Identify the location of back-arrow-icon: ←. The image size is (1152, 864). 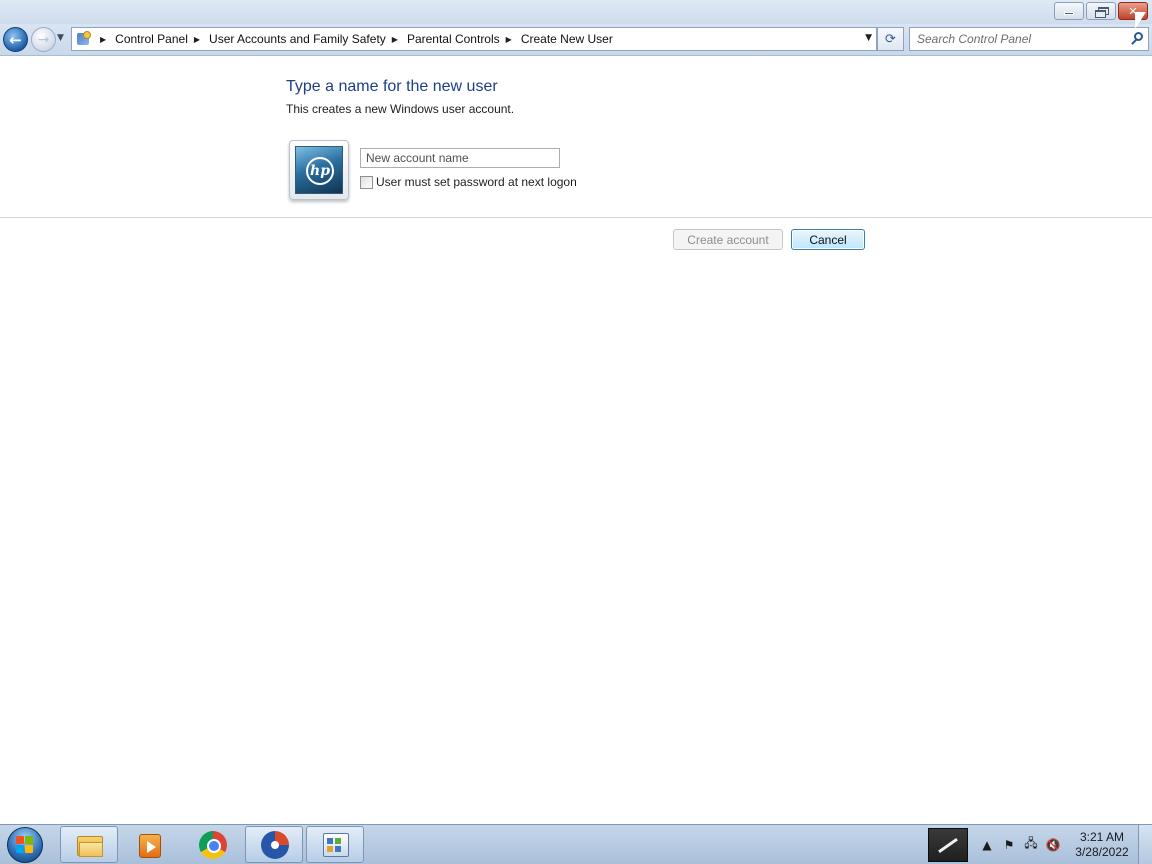
(15, 39).